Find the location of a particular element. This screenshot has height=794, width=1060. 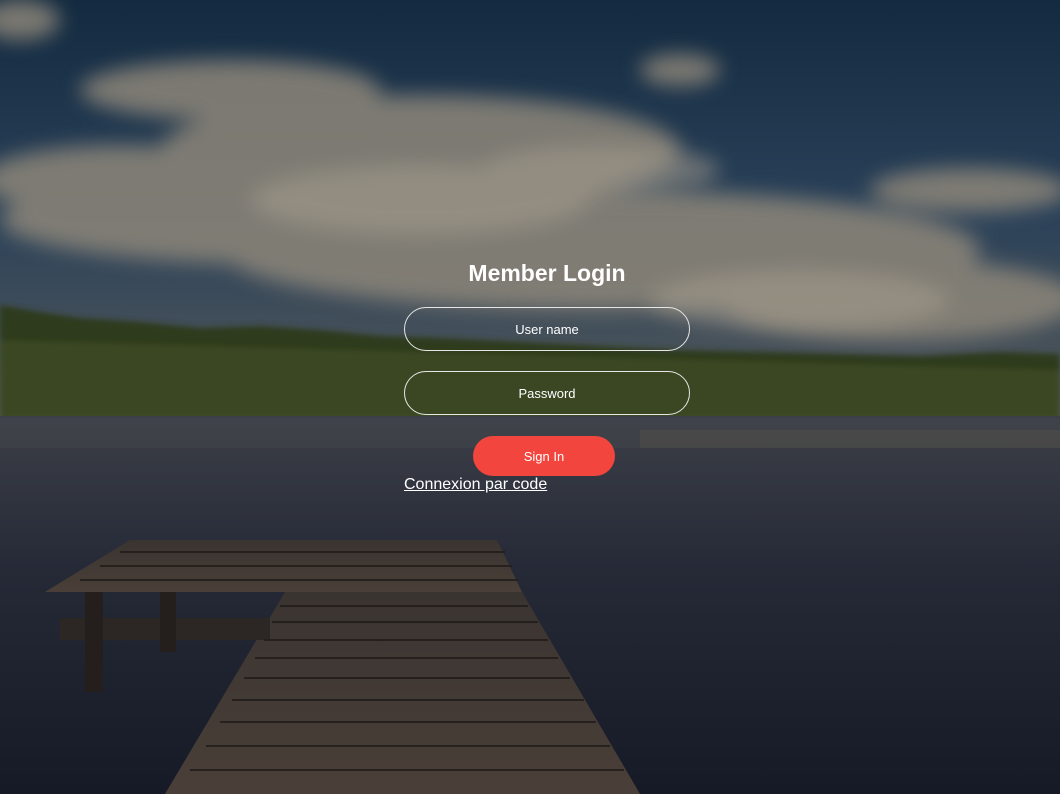

login-title: Member Login is located at coordinates (547, 273).